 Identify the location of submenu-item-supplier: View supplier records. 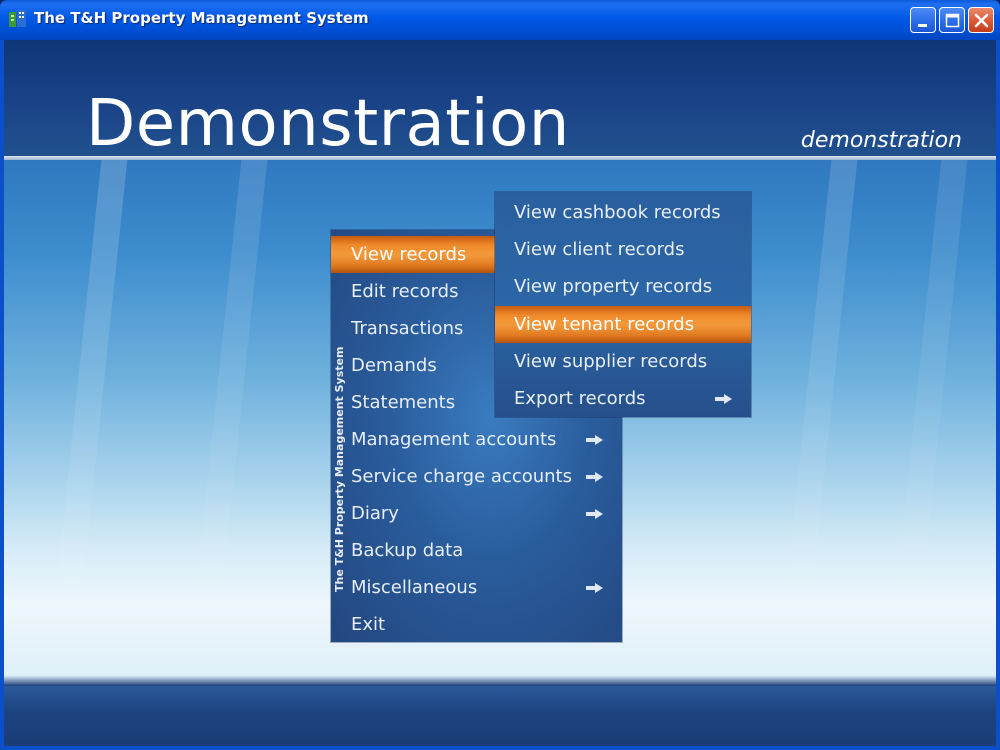
(623, 361).